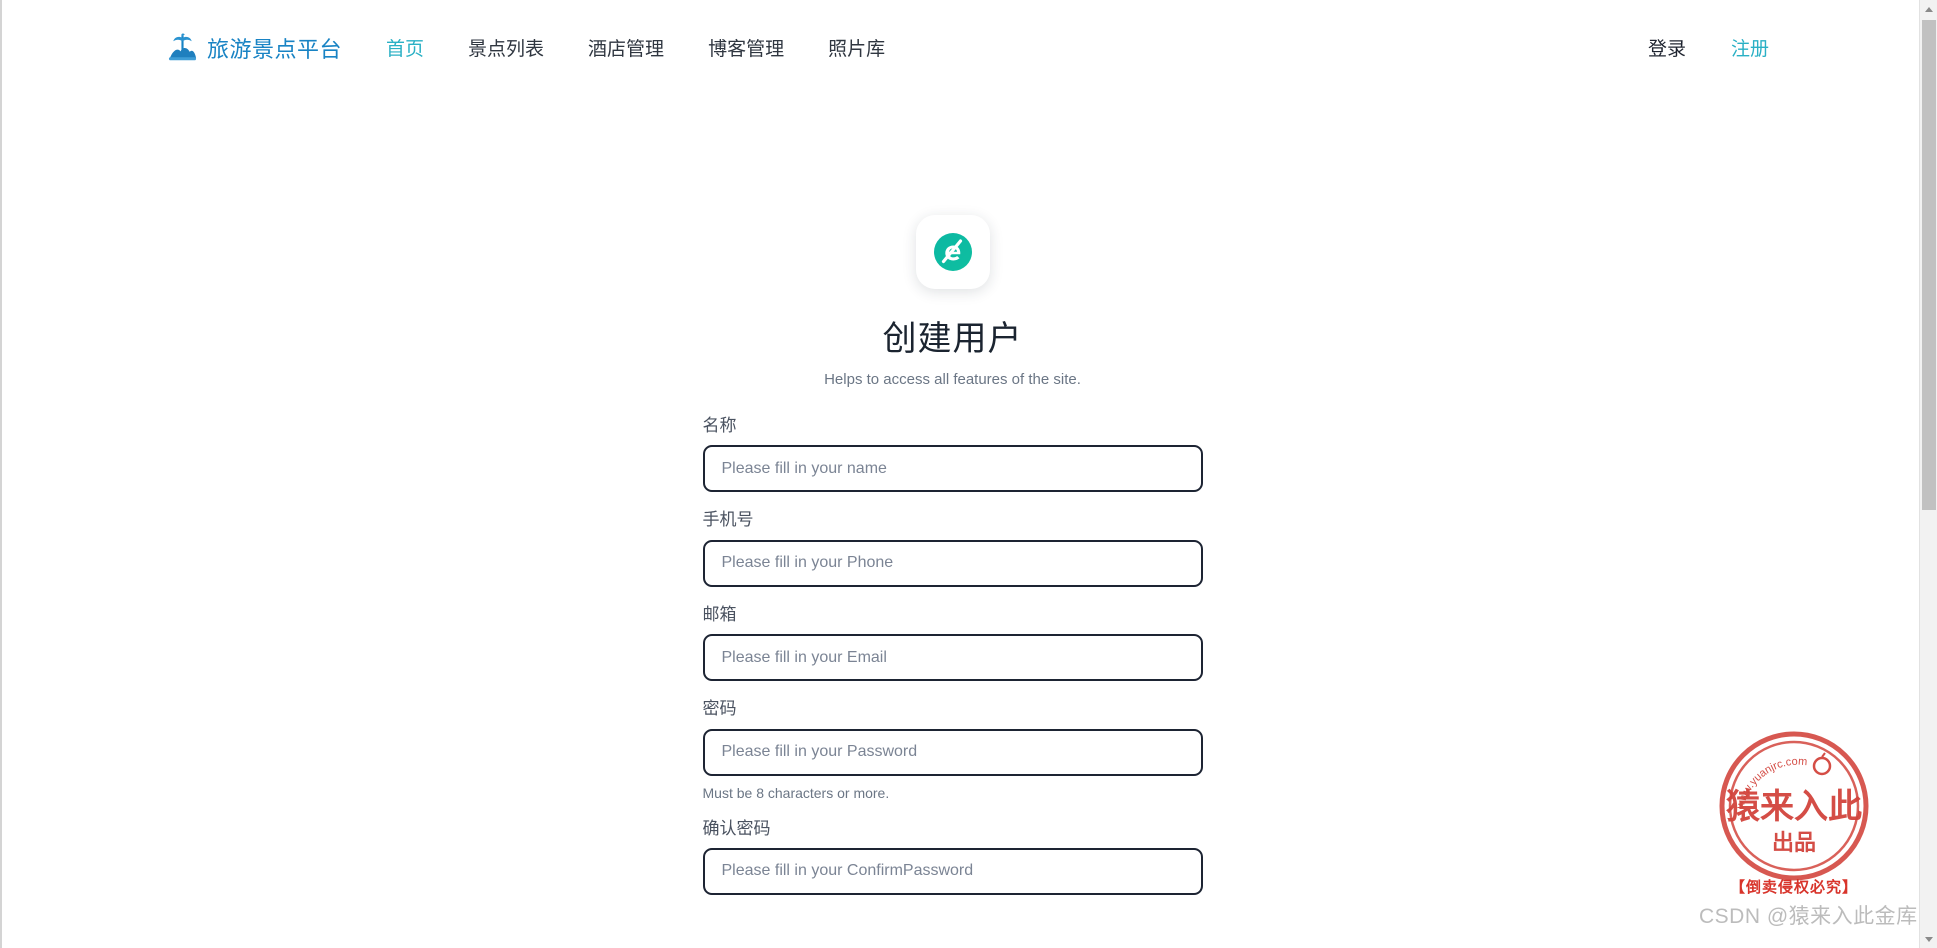  Describe the element at coordinates (796, 792) in the screenshot. I see `password-help-text: Must be 8 characters or more.` at that location.